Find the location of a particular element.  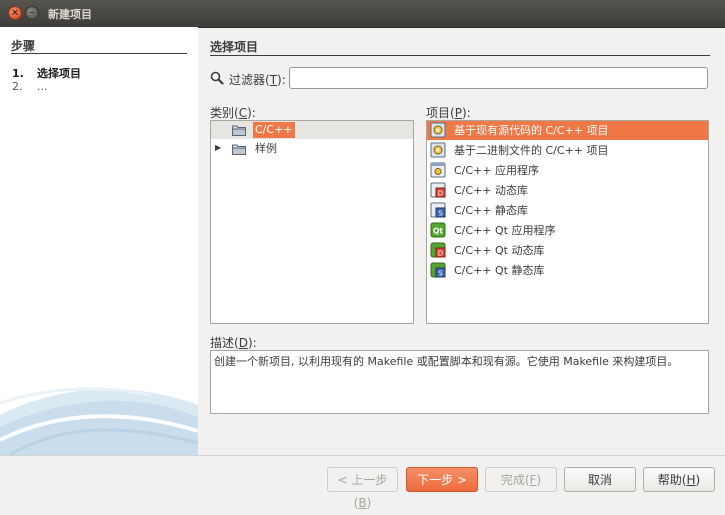

project-label: 基于二进制文件的 C/C++ 项目 is located at coordinates (531, 150).